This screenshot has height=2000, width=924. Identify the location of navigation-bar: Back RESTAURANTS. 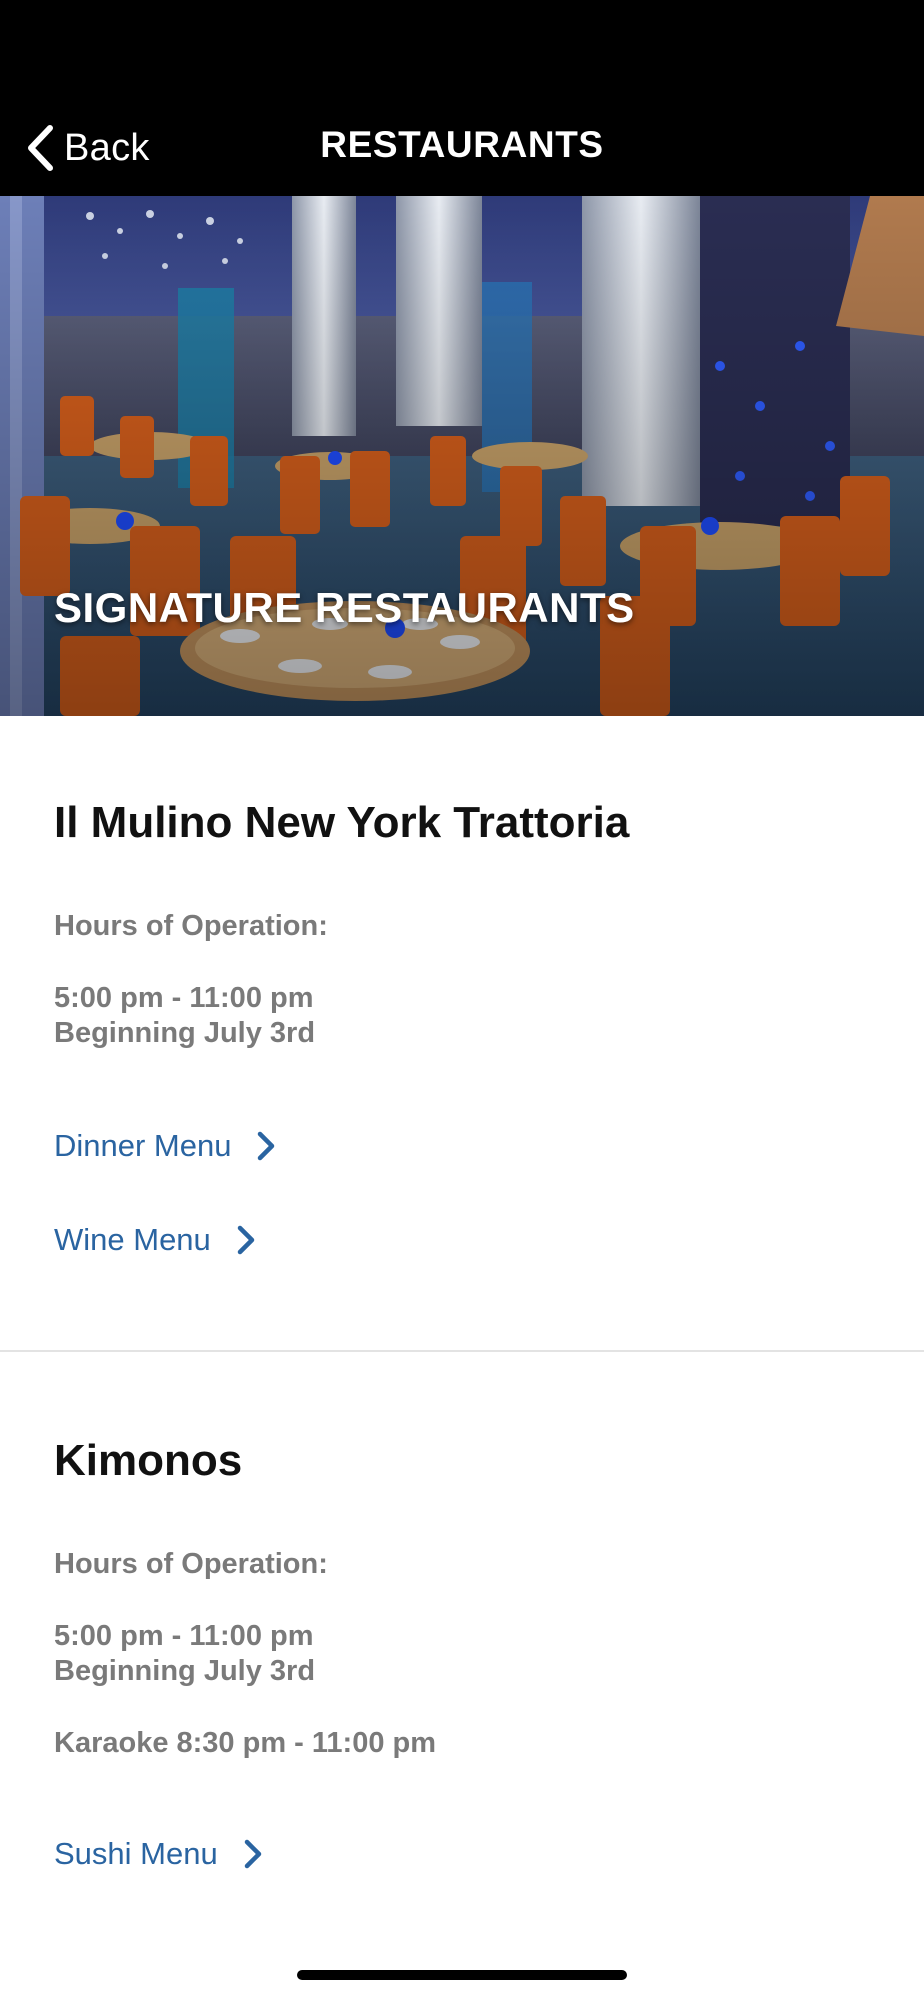
(462, 98).